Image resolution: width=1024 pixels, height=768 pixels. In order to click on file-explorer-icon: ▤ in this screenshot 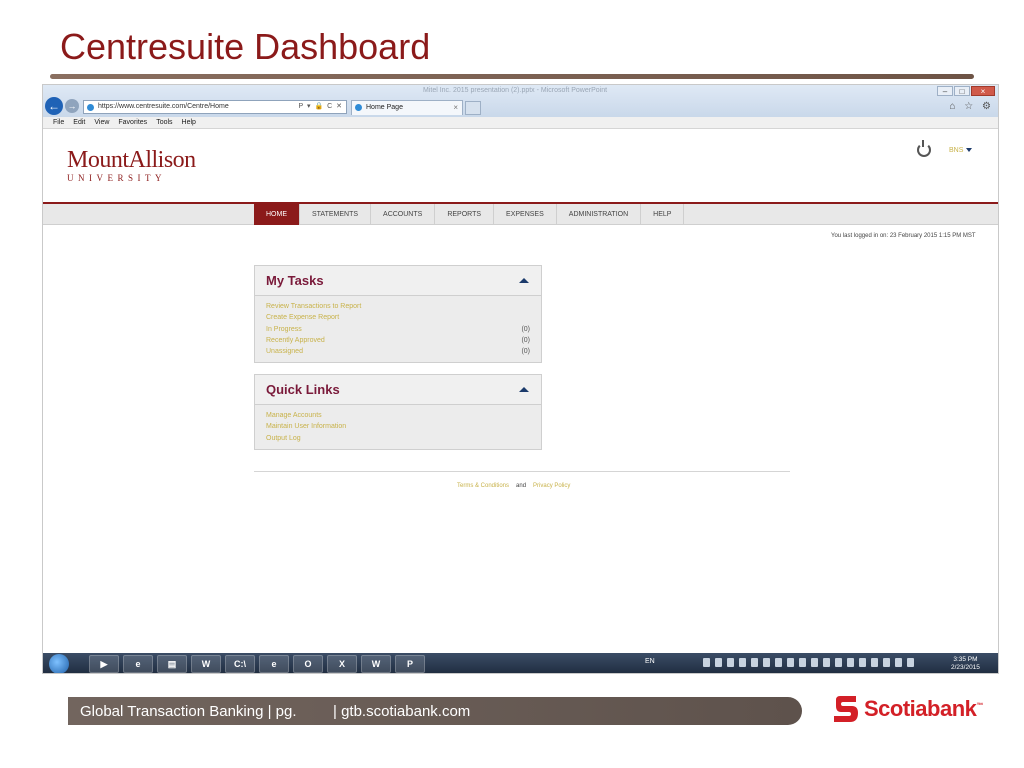, I will do `click(172, 664)`.